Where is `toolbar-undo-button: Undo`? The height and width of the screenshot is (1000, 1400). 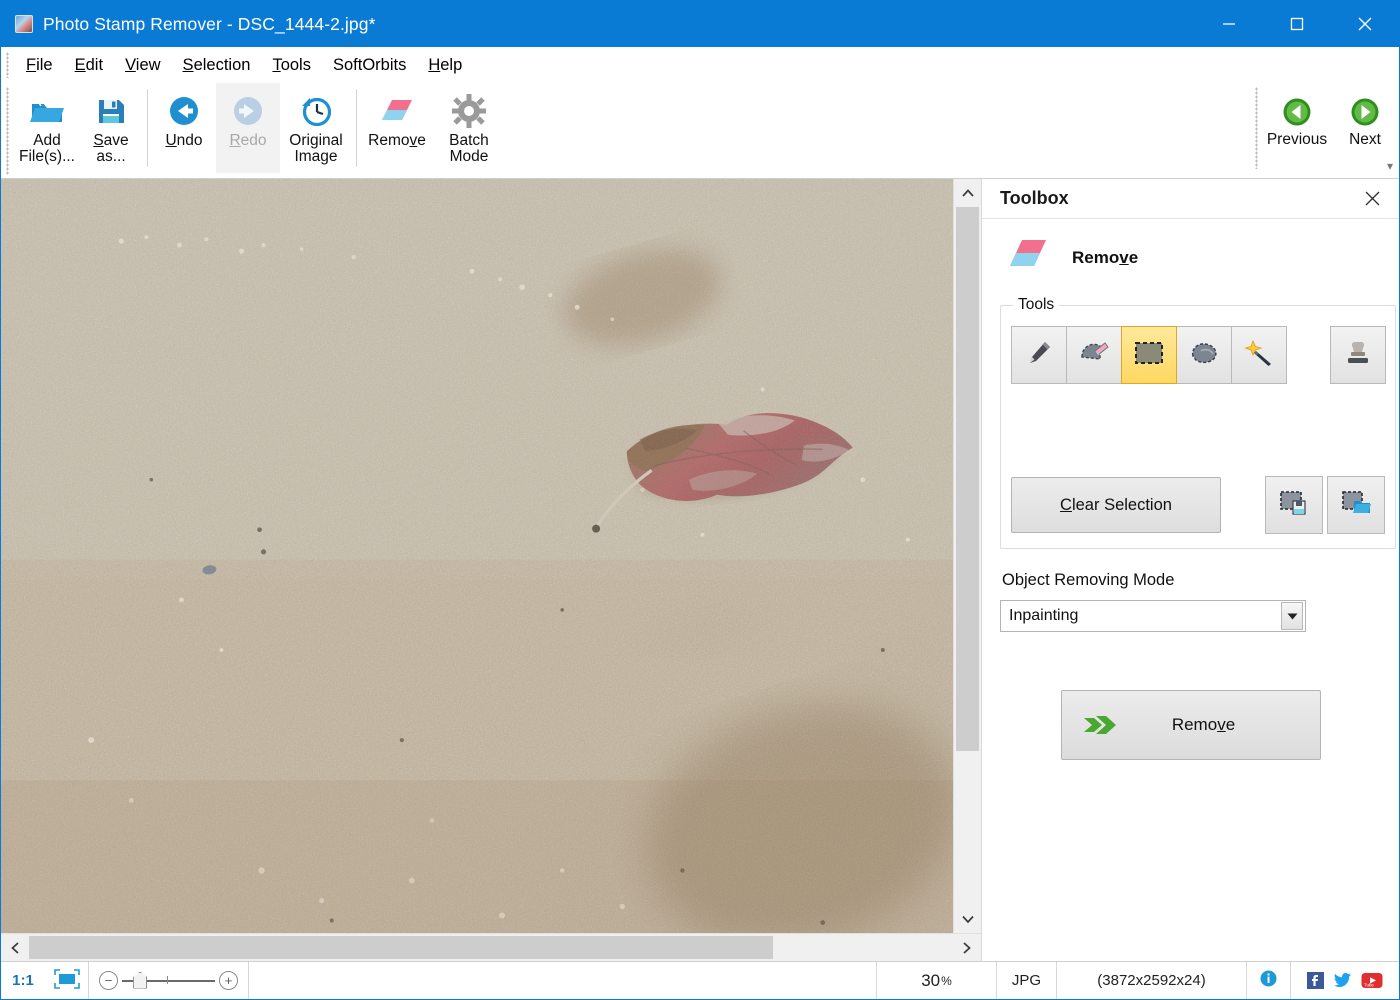 toolbar-undo-button: Undo is located at coordinates (184, 128).